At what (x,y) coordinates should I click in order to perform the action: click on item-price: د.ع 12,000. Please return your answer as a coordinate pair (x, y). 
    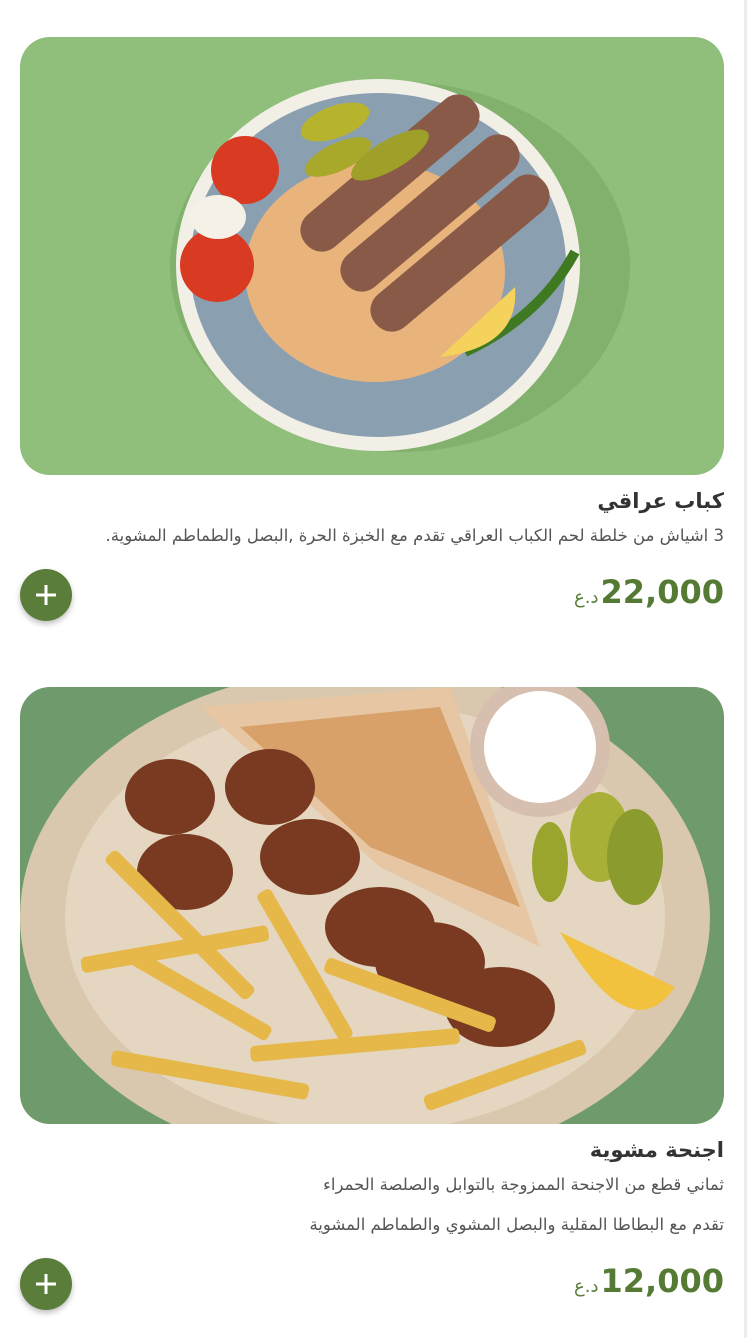
    Looking at the image, I should click on (649, 1281).